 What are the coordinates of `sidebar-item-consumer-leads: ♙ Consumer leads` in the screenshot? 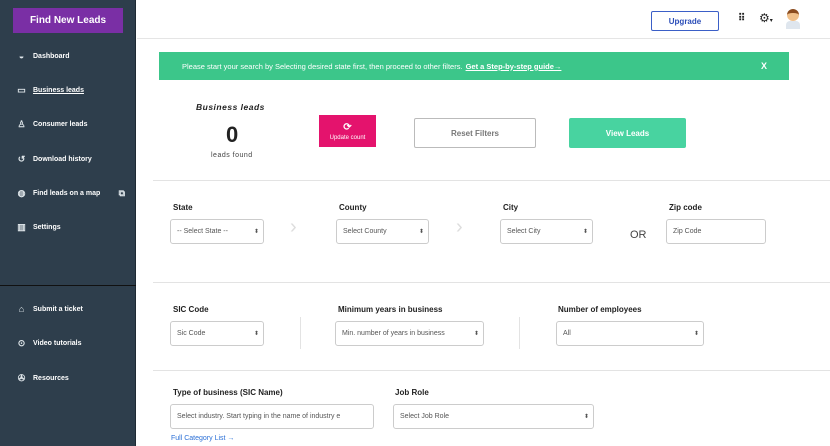 It's located at (52, 124).